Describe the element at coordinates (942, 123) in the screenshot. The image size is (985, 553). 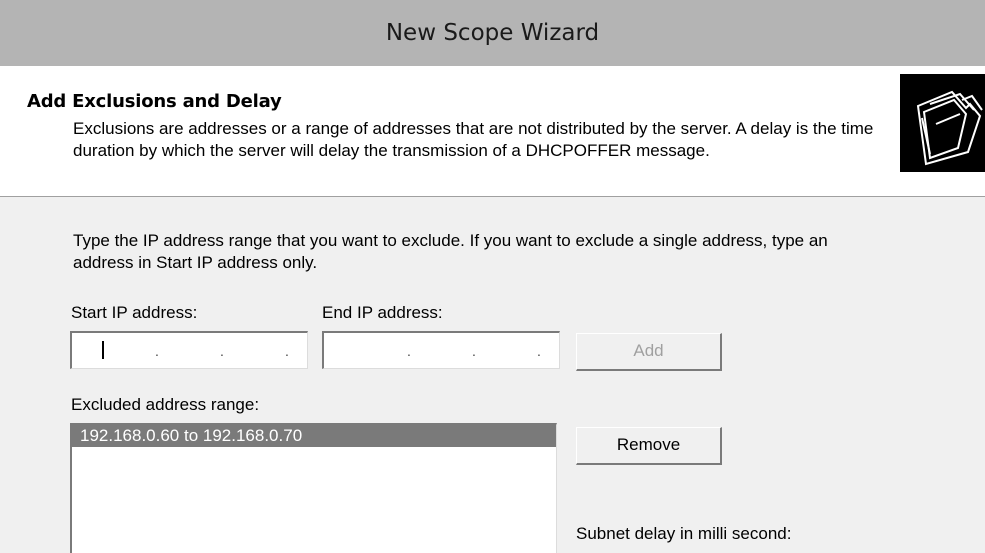
I see `folders-icon` at that location.